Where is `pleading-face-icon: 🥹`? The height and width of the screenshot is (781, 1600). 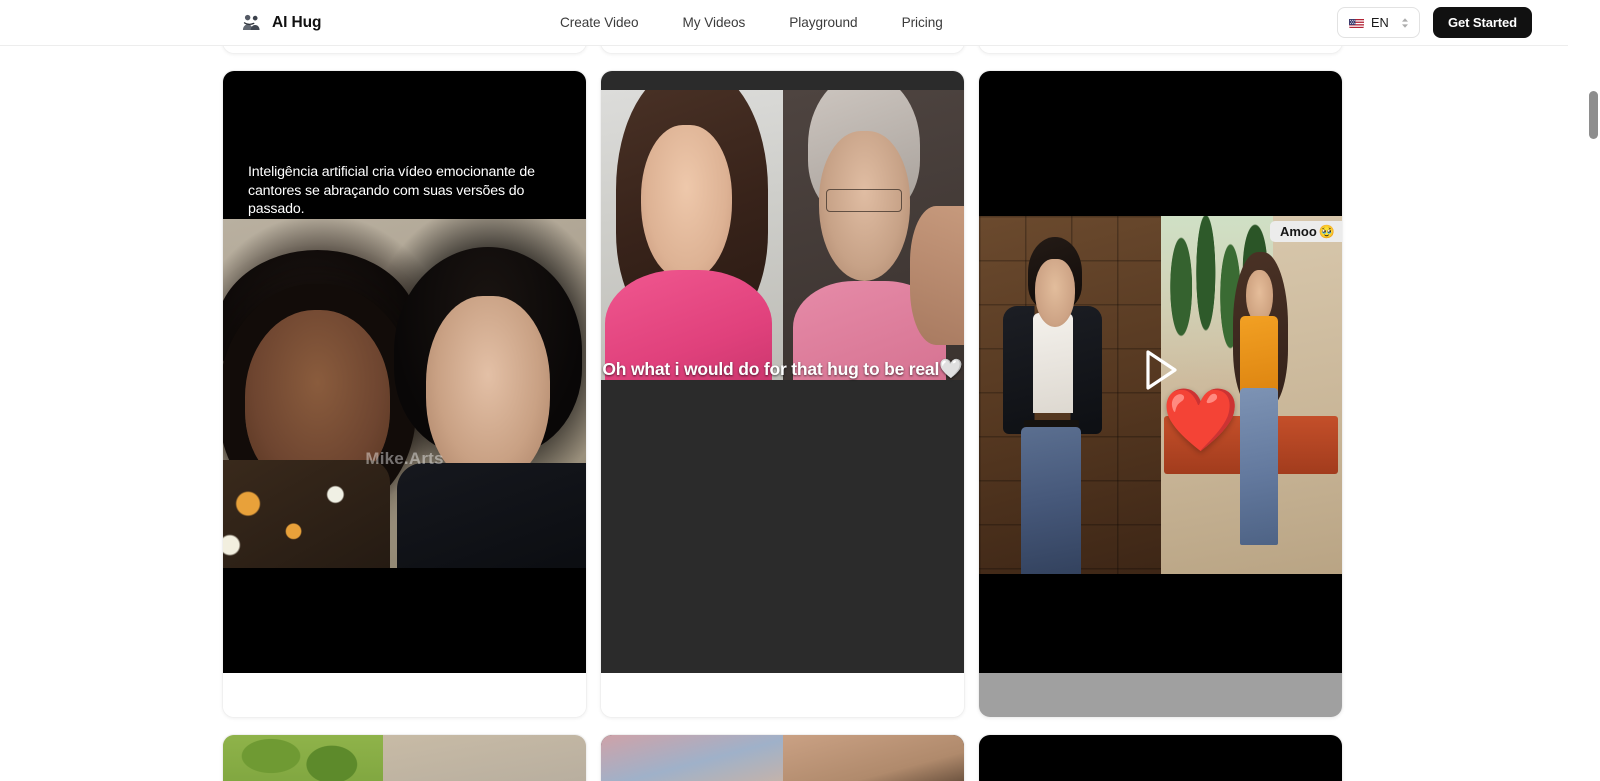 pleading-face-icon: 🥹 is located at coordinates (1326, 231).